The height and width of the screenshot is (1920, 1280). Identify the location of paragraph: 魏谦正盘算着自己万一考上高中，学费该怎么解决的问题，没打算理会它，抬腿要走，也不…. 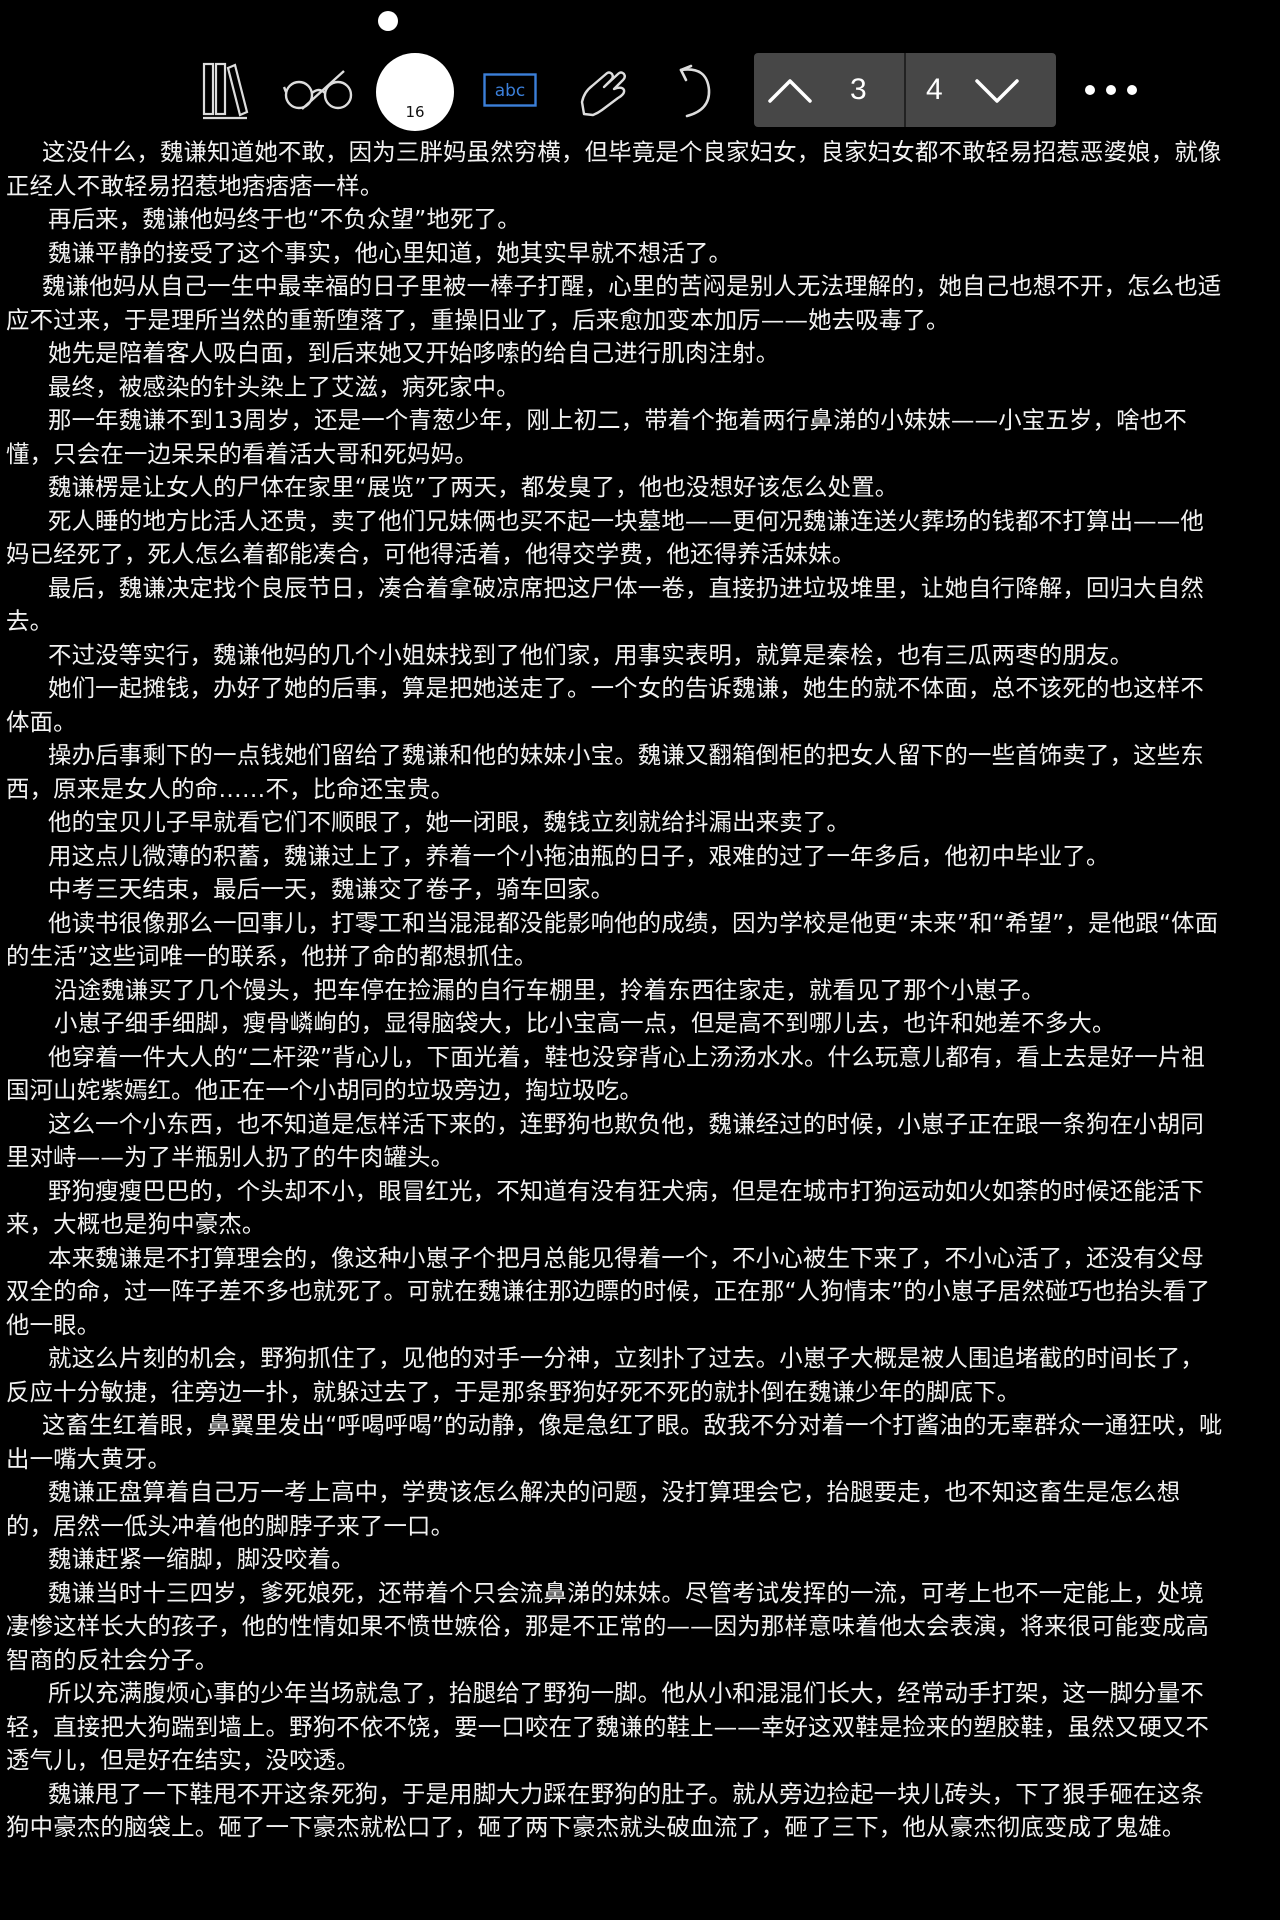
(593, 1509).